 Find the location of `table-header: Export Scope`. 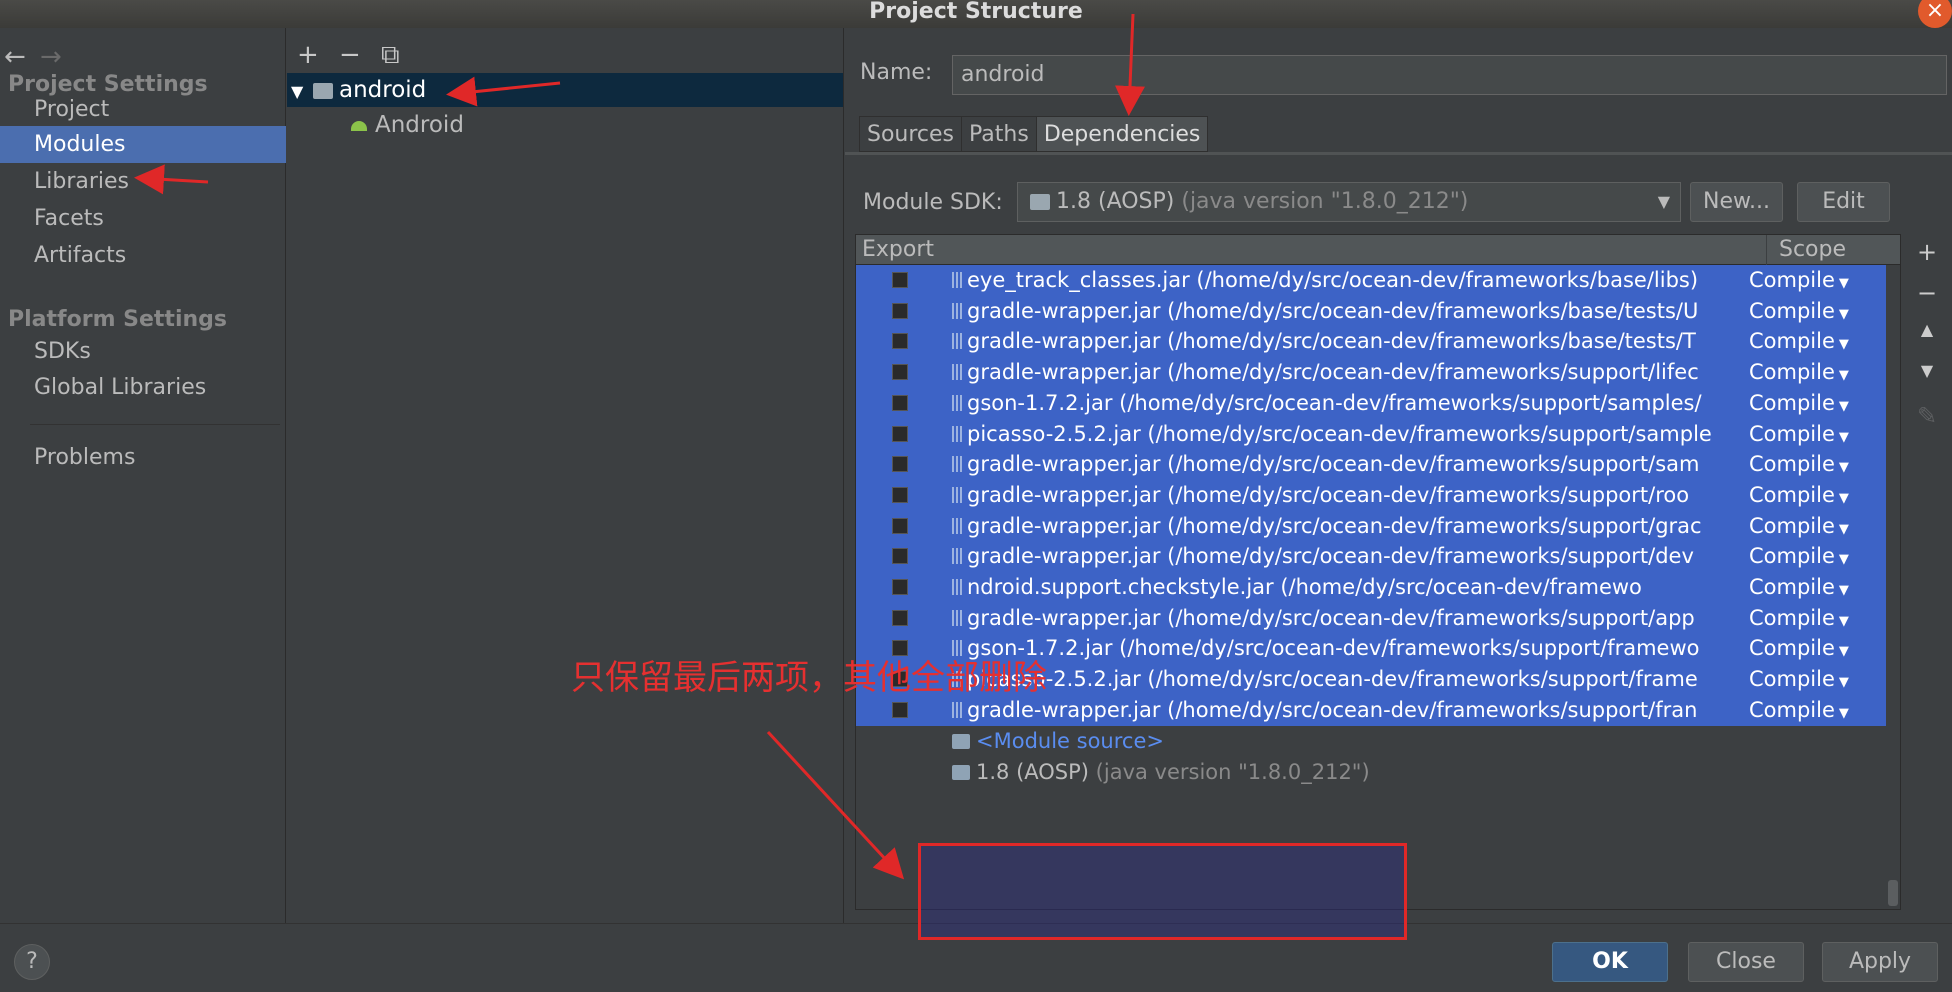

table-header: Export Scope is located at coordinates (1378, 250).